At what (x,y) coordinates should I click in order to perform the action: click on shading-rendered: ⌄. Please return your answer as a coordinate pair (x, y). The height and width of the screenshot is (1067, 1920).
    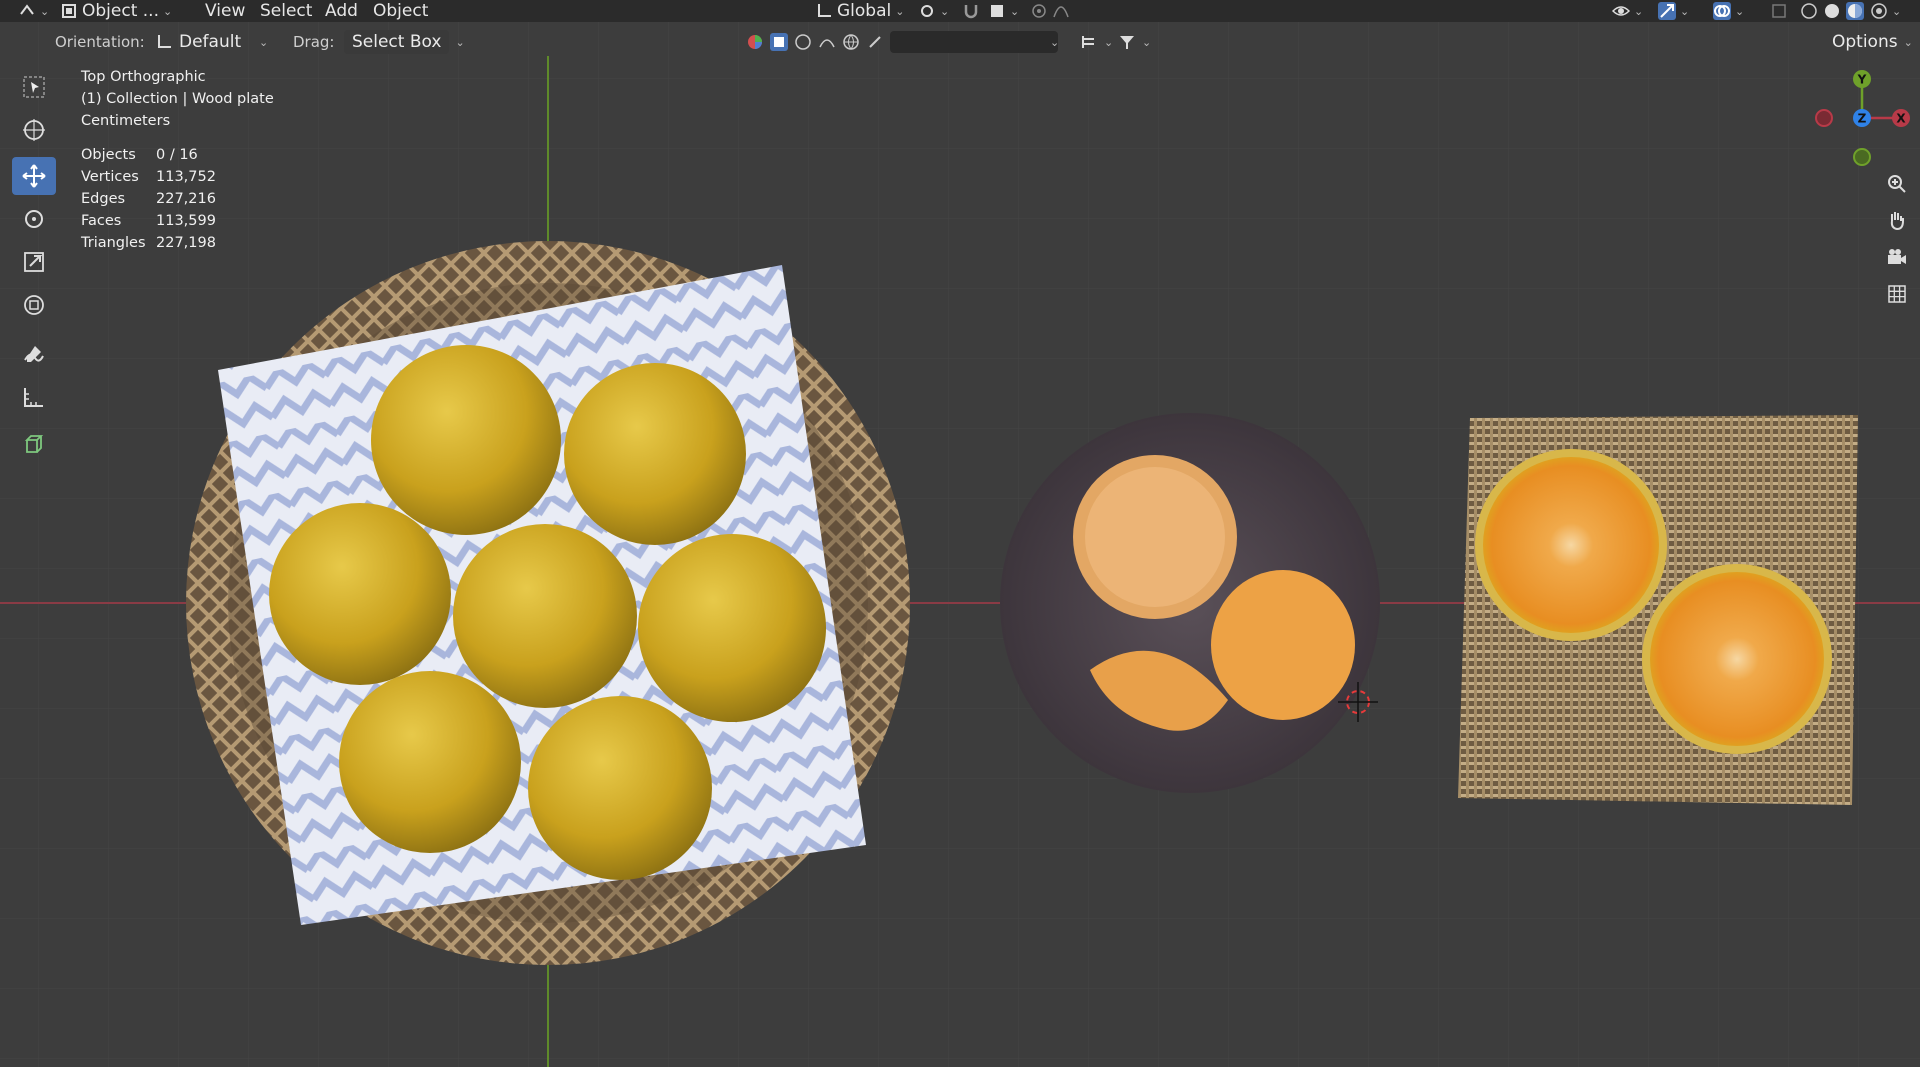
    Looking at the image, I should click on (1885, 11).